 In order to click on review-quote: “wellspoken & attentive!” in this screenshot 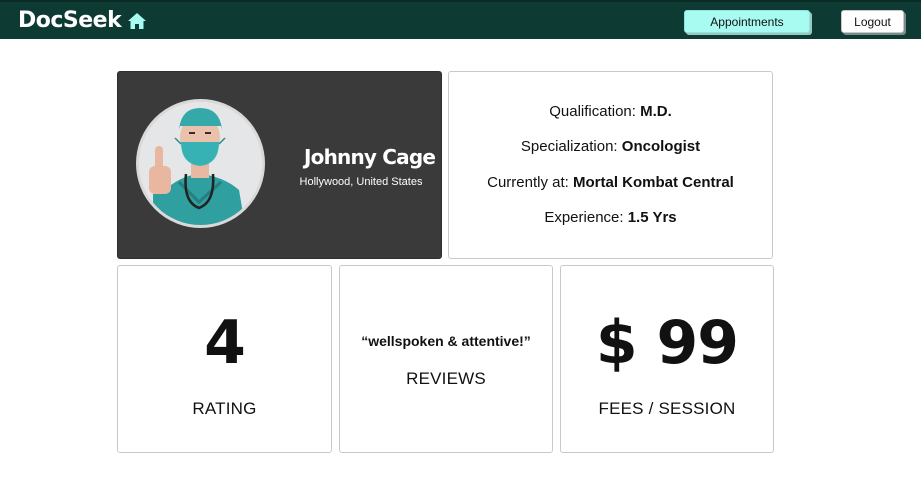, I will do `click(446, 341)`.